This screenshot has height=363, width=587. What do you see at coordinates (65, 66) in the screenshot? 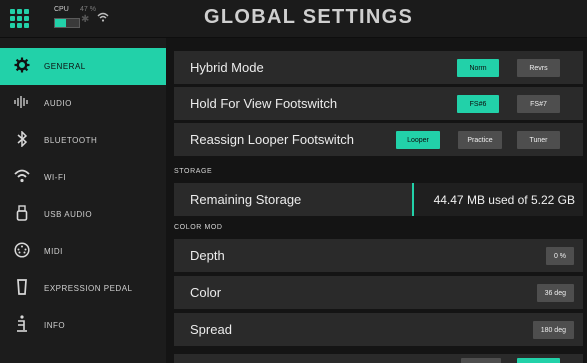
I see `sidebar-label-general: GENERAL` at bounding box center [65, 66].